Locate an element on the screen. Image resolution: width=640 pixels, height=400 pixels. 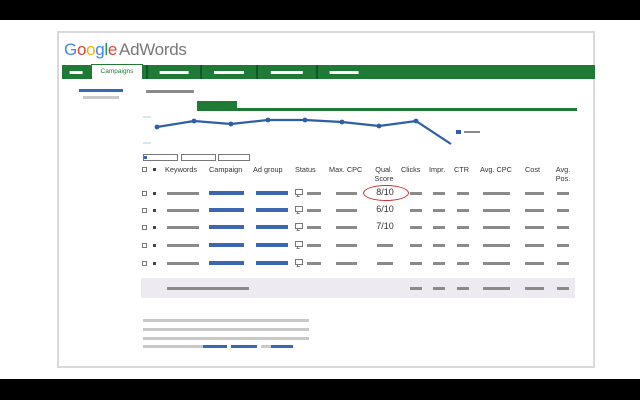
cell-avg-cpc is located at coordinates (496, 245).